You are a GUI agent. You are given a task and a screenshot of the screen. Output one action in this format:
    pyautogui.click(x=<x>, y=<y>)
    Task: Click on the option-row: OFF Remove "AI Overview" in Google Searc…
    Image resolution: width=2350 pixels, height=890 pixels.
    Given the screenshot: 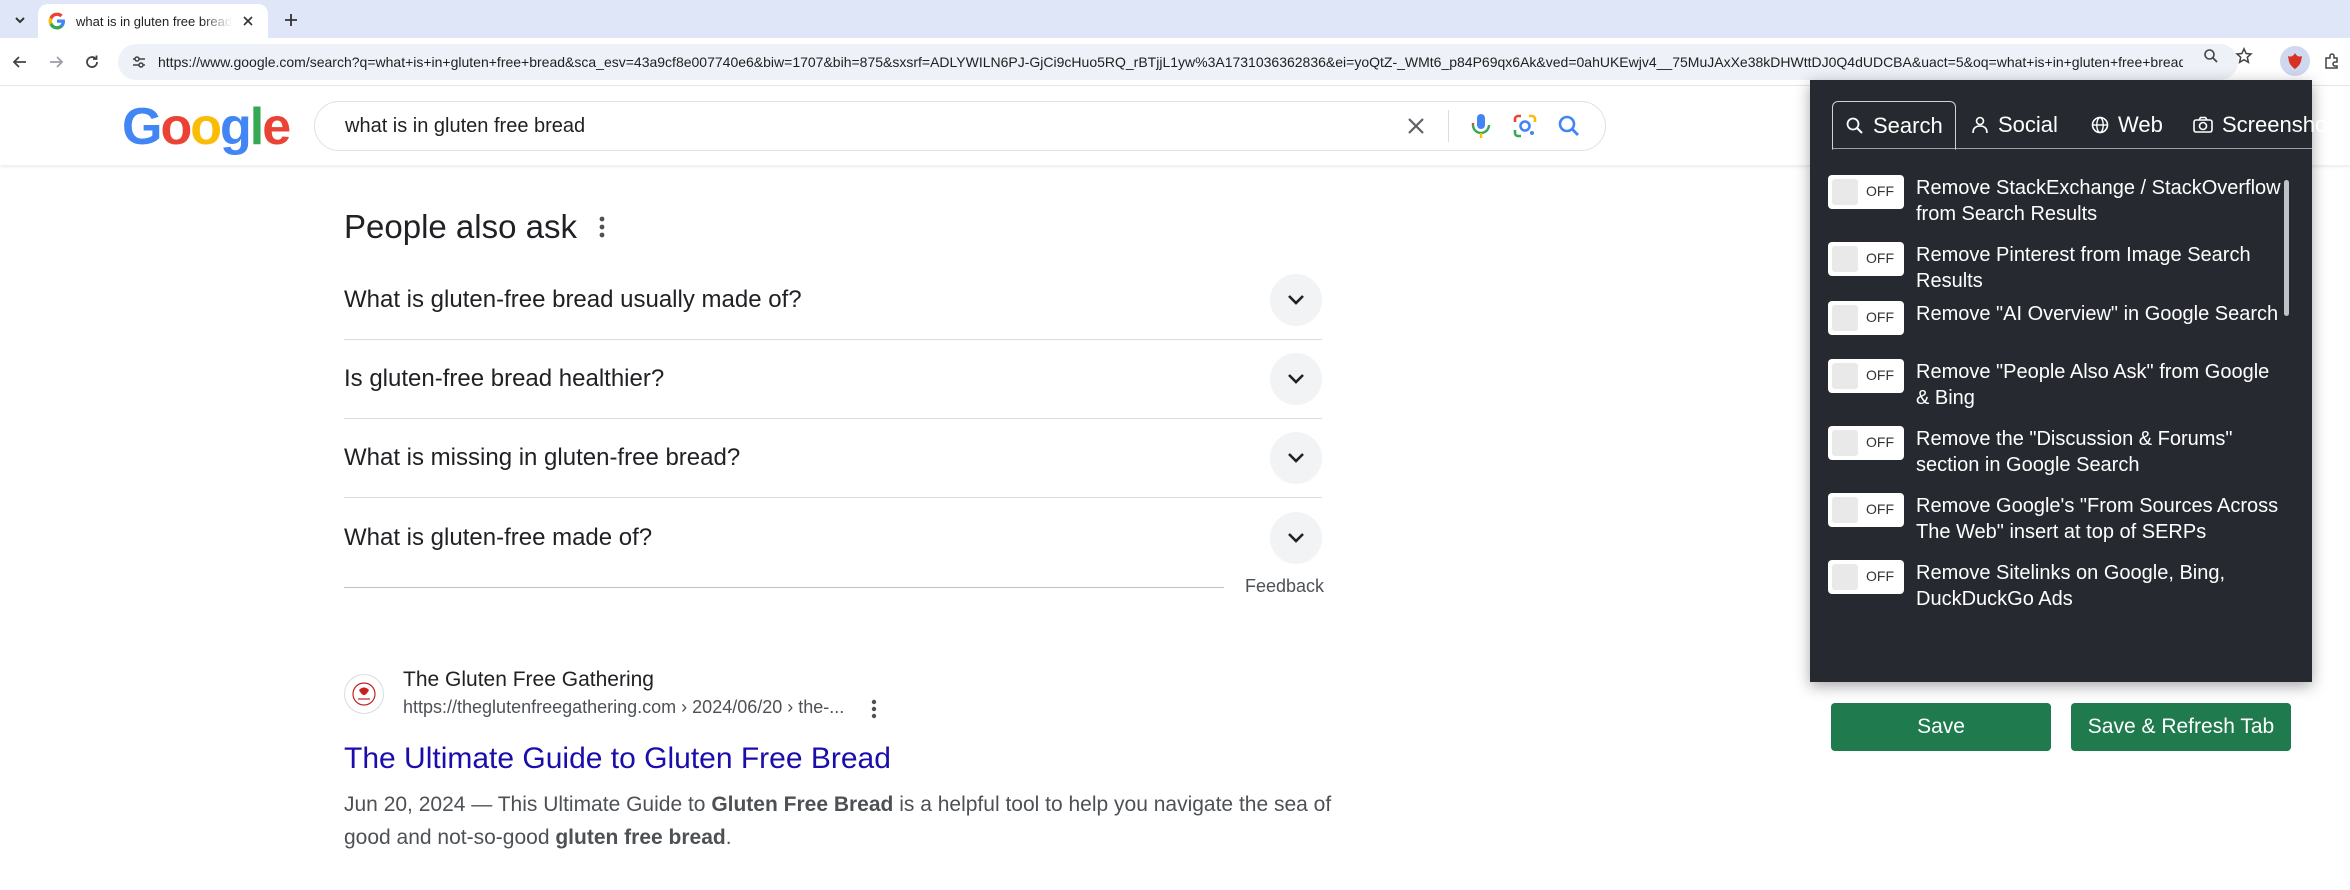 What is the action you would take?
    pyautogui.click(x=2058, y=318)
    